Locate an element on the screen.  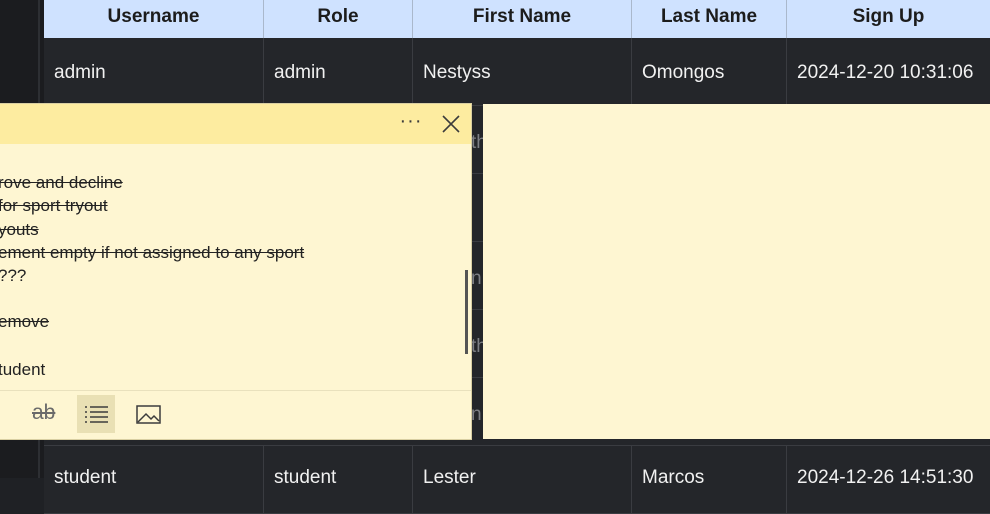
note-line: ??? is located at coordinates (13, 275).